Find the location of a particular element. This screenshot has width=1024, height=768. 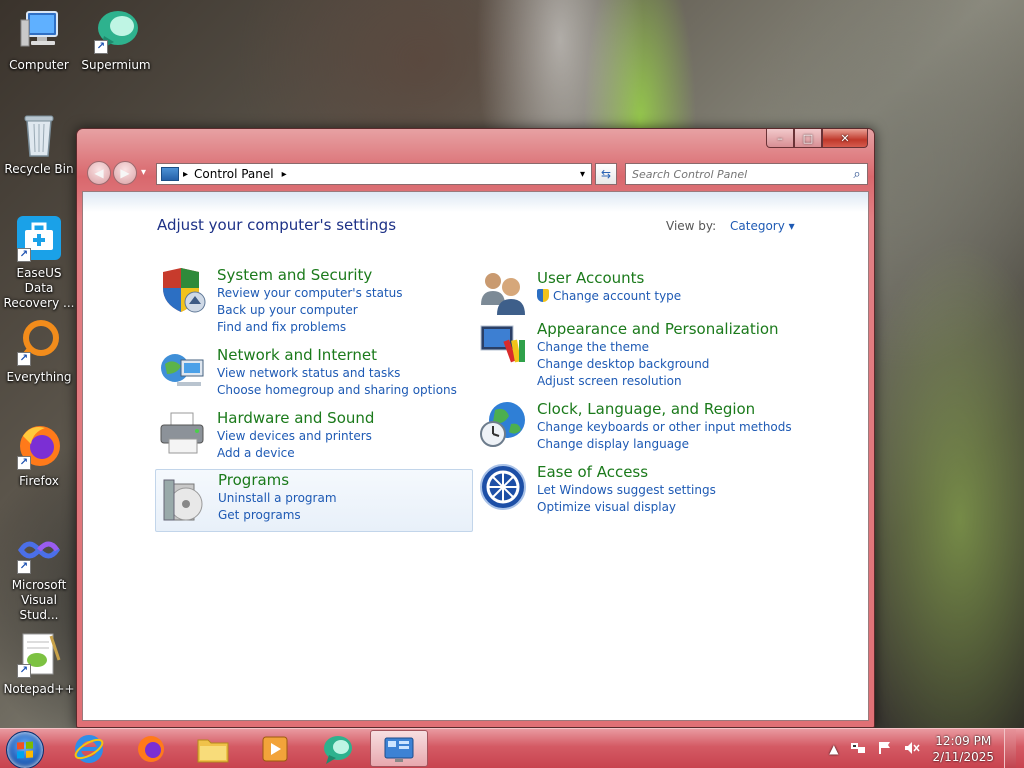

link-optimize-display: Optimize visual display is located at coordinates (626, 507).